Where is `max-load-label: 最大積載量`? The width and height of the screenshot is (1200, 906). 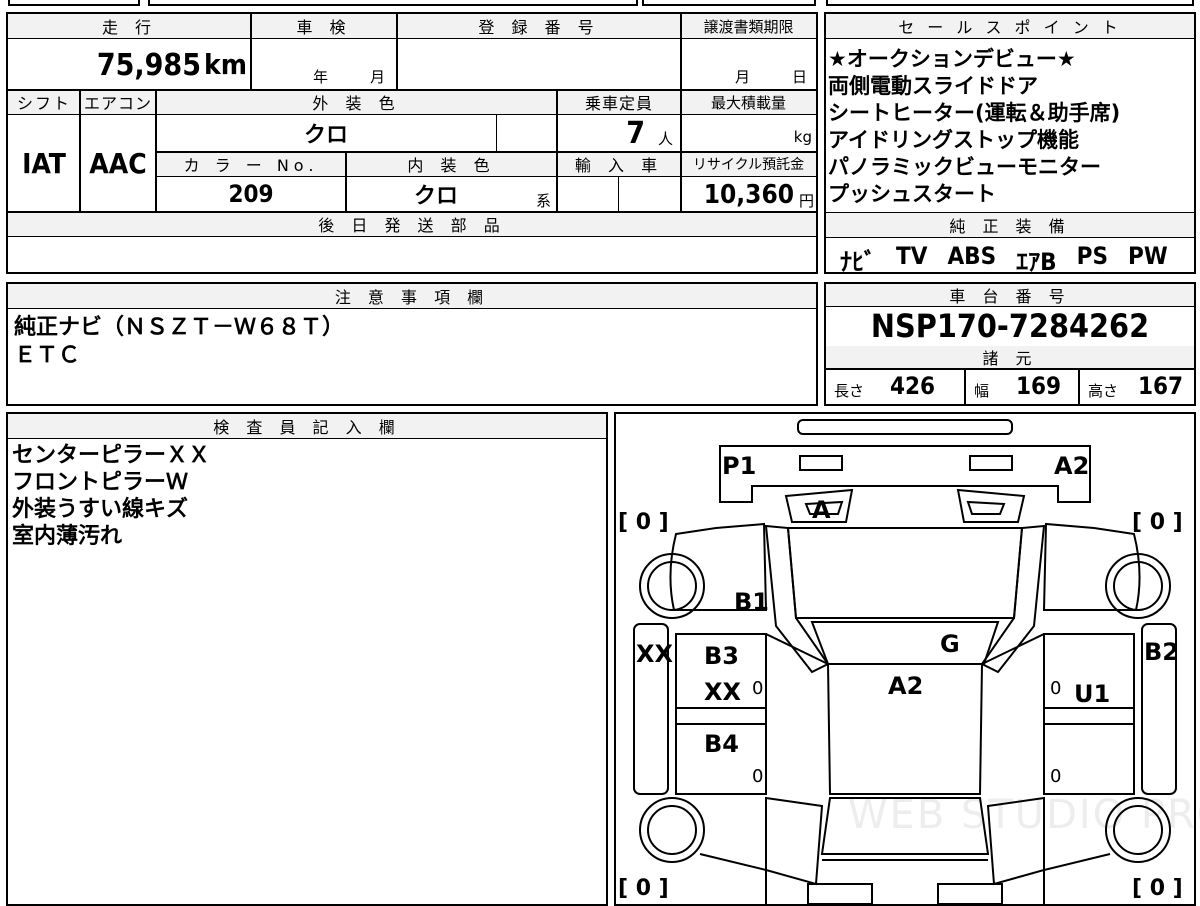 max-load-label: 最大積載量 is located at coordinates (748, 102).